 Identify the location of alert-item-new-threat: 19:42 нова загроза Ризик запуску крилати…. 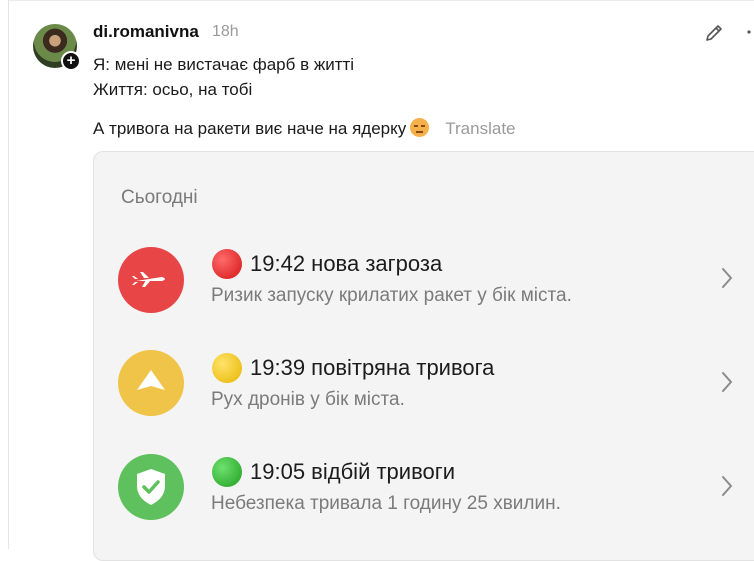
(424, 266).